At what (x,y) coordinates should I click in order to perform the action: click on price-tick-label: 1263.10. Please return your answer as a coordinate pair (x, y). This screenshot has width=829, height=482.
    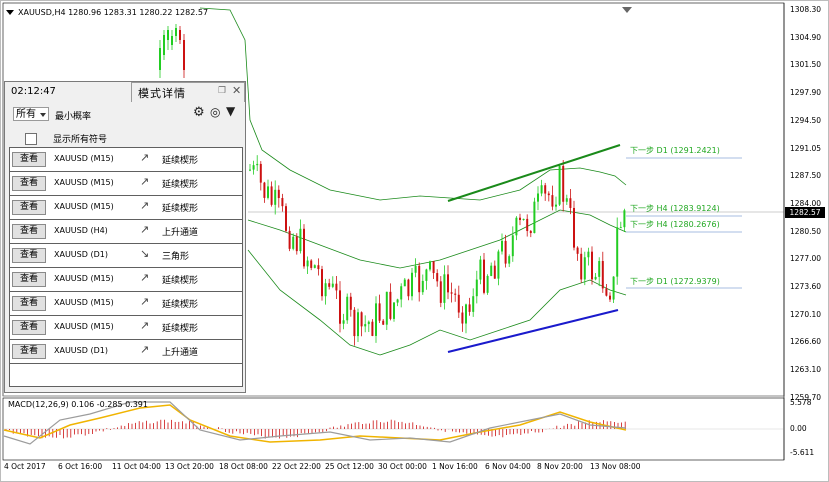
    Looking at the image, I should click on (806, 370).